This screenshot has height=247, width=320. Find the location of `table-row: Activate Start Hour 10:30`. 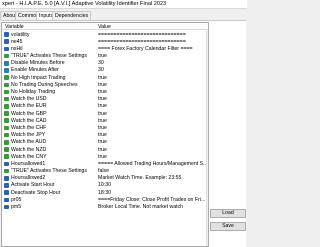

table-row: Activate Start Hour 10:30 is located at coordinates (105, 185).